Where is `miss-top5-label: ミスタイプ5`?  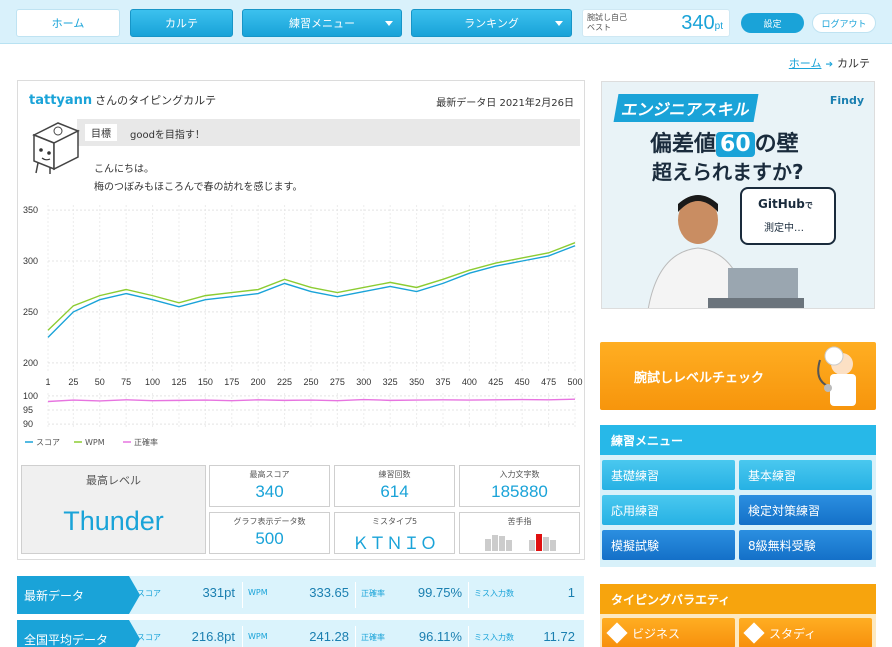
miss-top5-label: ミスタイプ5 is located at coordinates (394, 521).